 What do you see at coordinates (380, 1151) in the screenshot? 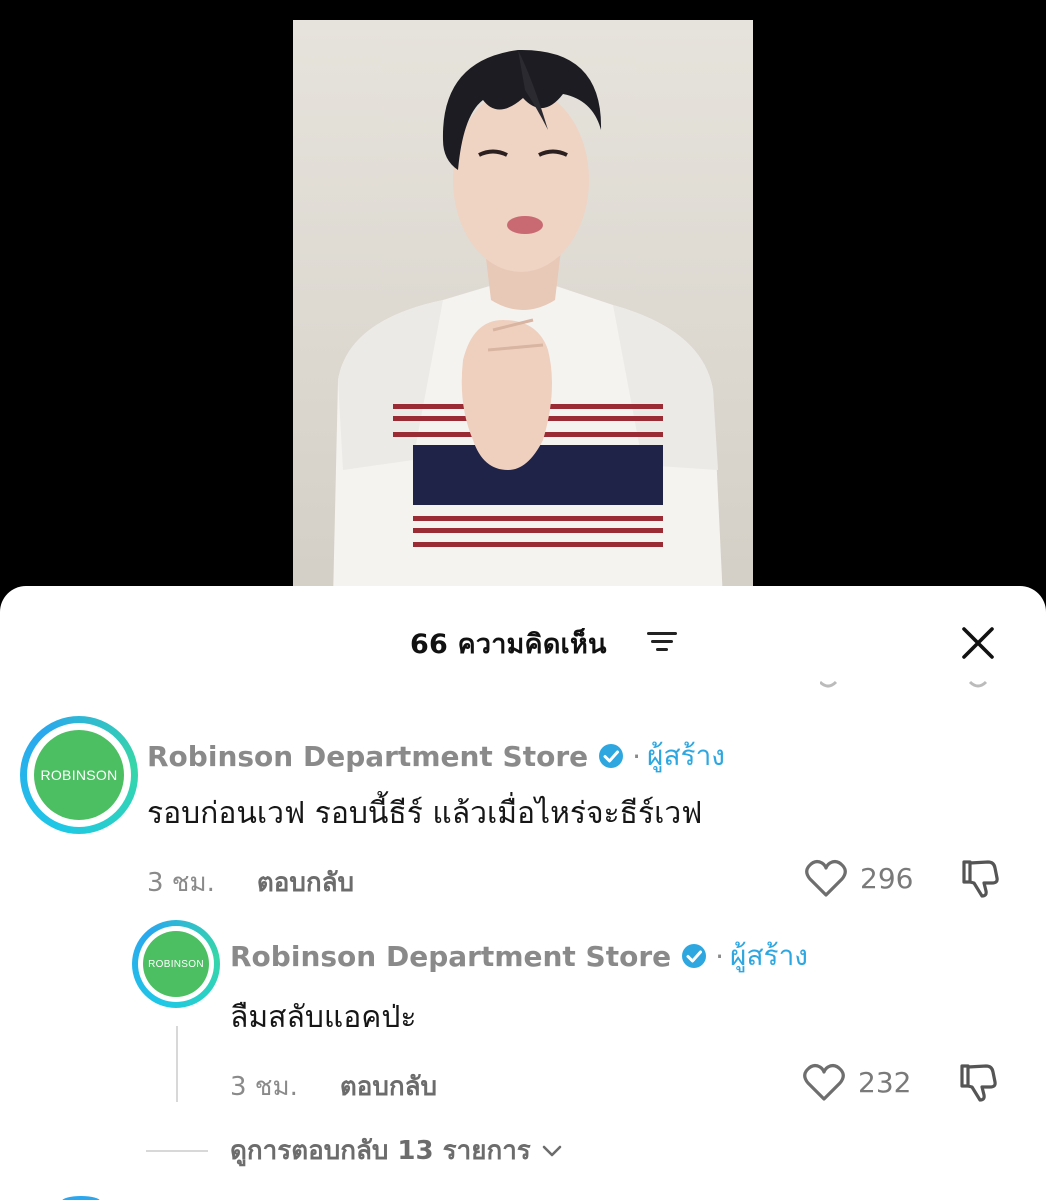
I see `view-replies-label: ดูการตอบกลับ 13 รายการ` at bounding box center [380, 1151].